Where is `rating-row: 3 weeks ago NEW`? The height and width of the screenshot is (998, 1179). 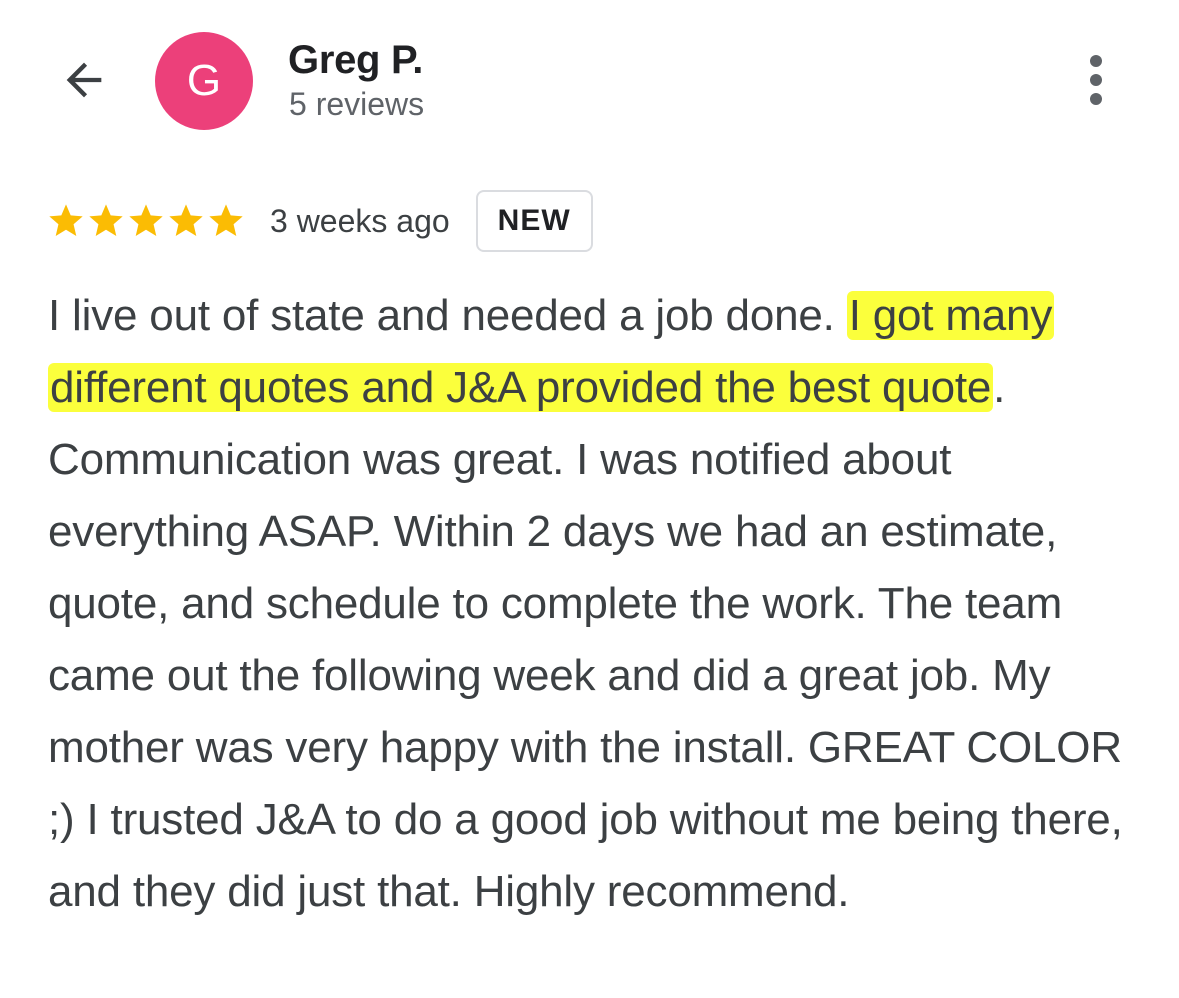 rating-row: 3 weeks ago NEW is located at coordinates (319, 221).